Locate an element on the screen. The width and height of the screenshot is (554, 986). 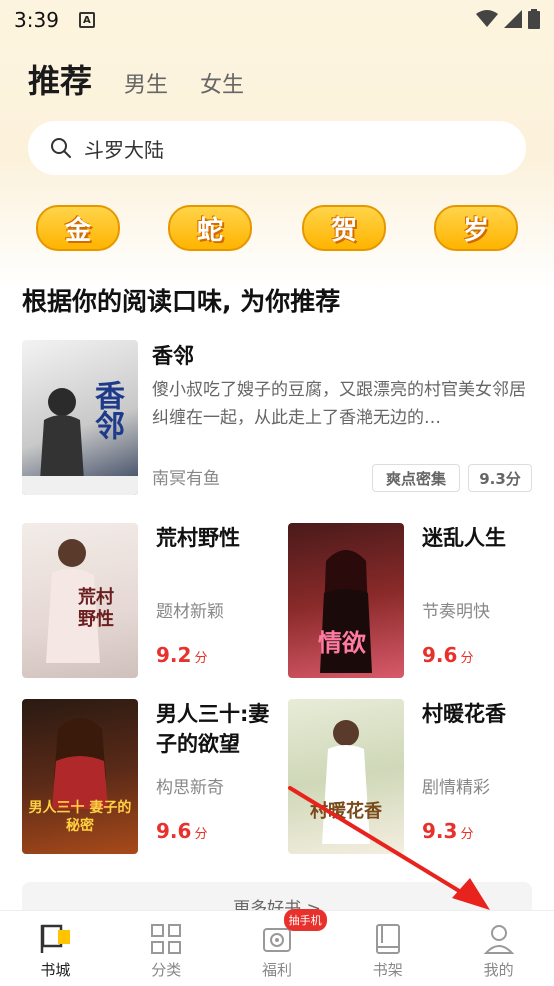
book-cover: 情欲 is located at coordinates (346, 600).